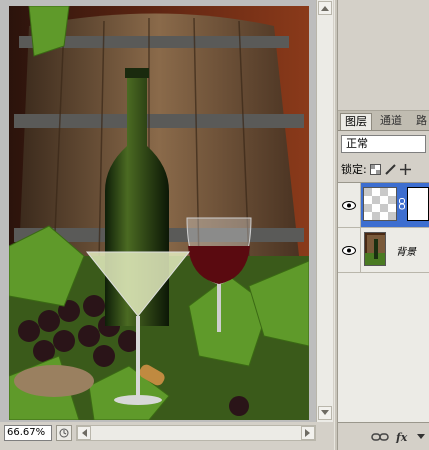 The image size is (429, 450). I want to click on lock-row: 锁定:, so click(385, 169).